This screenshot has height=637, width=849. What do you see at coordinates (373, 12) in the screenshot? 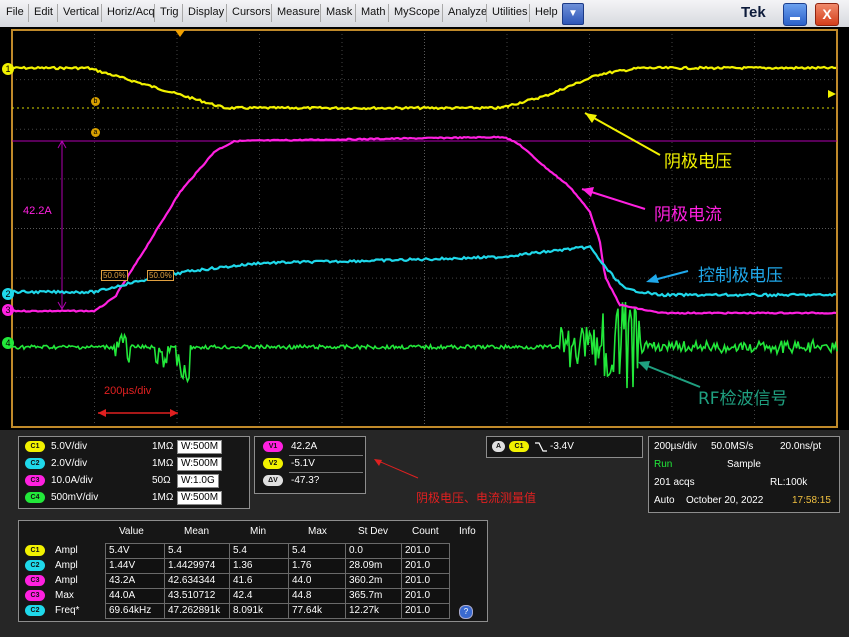
I see `menu-math: Math` at bounding box center [373, 12].